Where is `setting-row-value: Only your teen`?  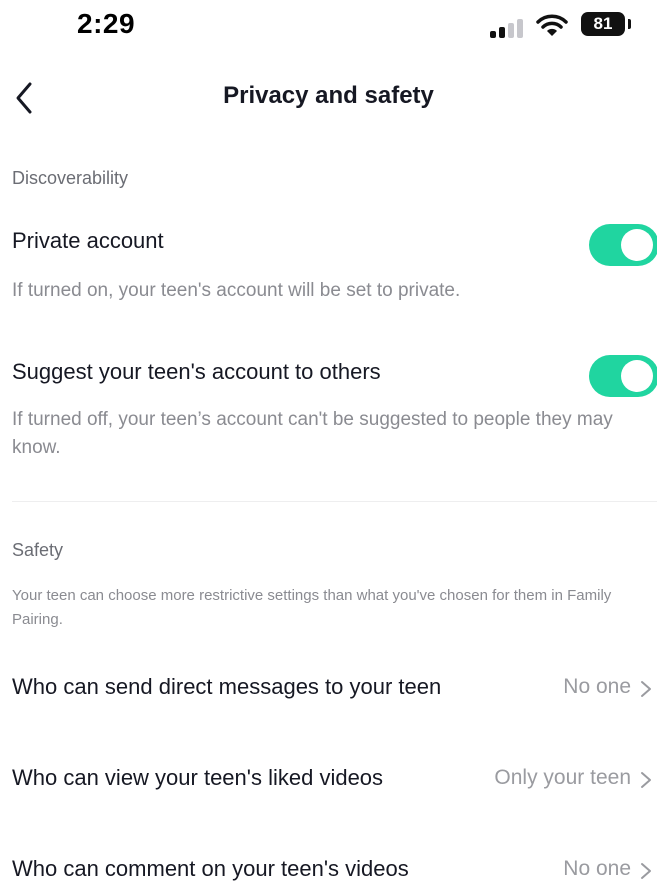 setting-row-value: Only your teen is located at coordinates (562, 777).